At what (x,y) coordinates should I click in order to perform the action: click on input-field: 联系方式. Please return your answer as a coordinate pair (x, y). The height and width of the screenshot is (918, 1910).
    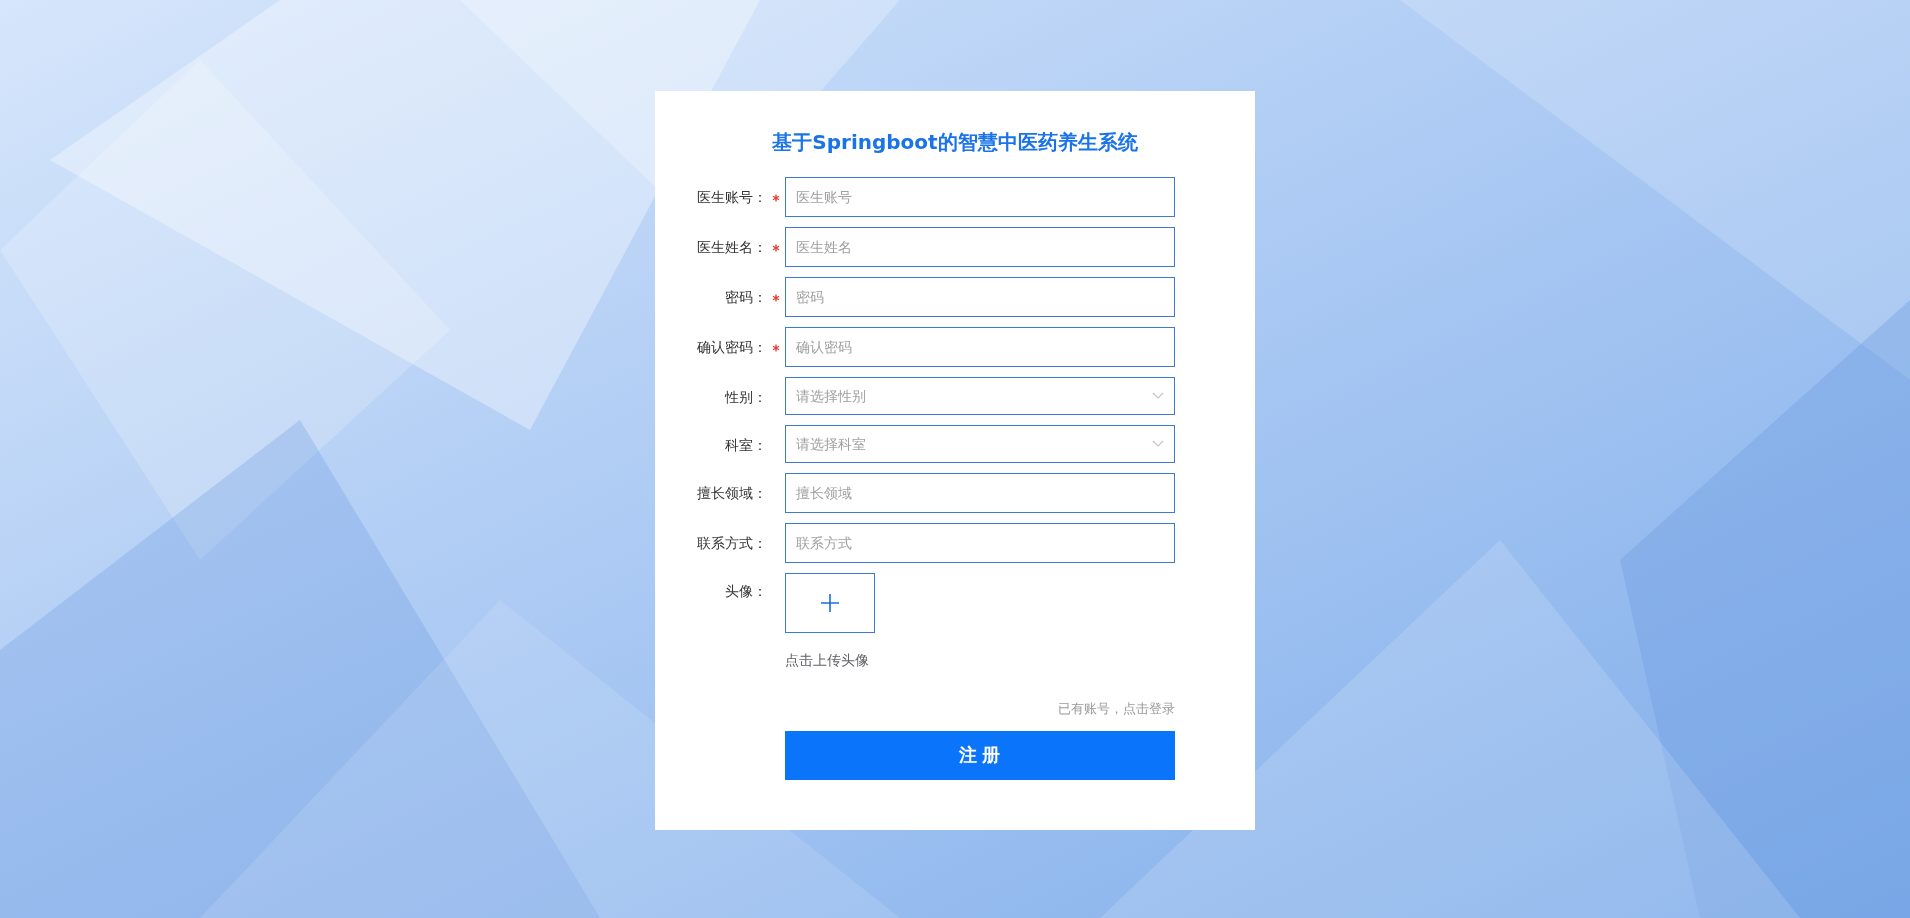
    Looking at the image, I should click on (980, 543).